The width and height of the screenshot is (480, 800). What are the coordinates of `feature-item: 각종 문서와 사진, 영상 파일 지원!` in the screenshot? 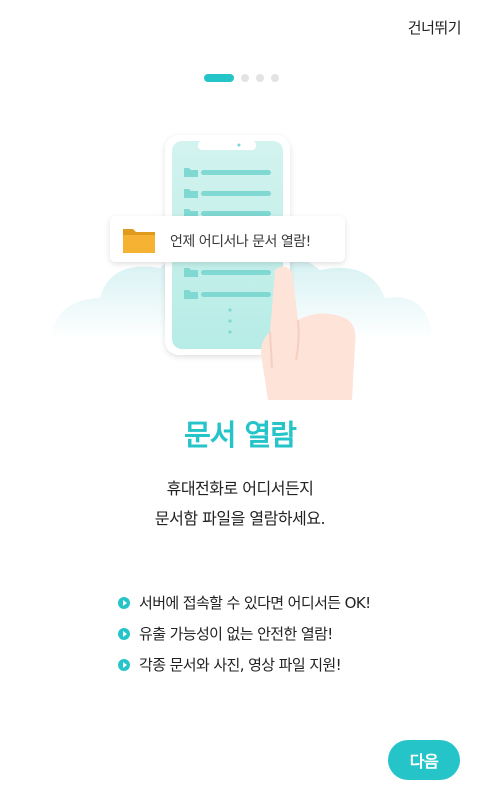 It's located at (244, 664).